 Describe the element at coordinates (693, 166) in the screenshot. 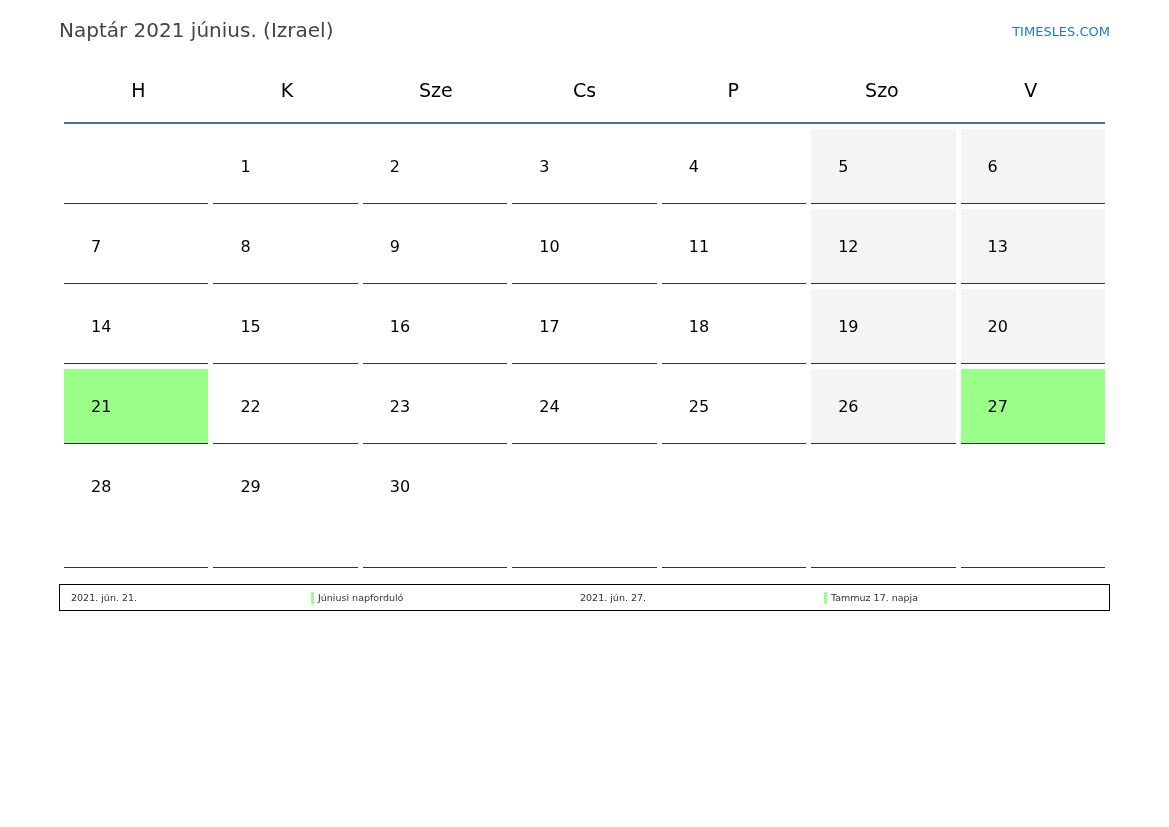

I see `day-number: 4` at that location.